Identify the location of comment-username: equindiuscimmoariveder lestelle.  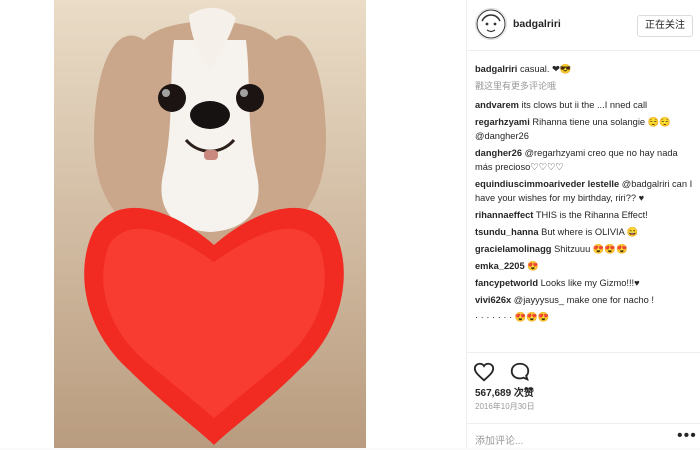
(547, 184).